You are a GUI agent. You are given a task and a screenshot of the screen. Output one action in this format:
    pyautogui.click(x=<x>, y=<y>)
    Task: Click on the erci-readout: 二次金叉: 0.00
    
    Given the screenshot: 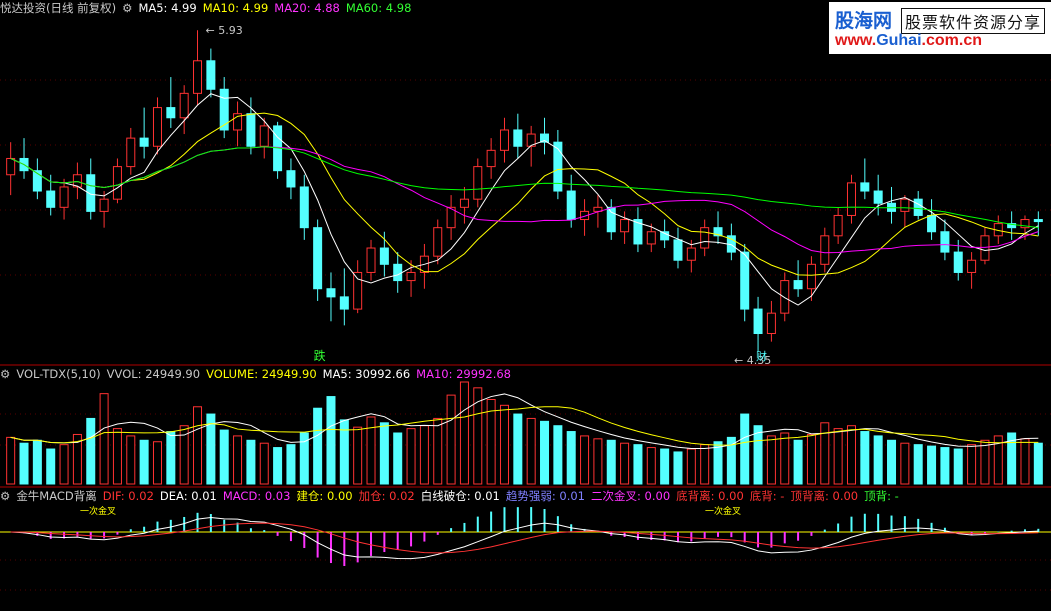 What is the action you would take?
    pyautogui.click(x=631, y=496)
    